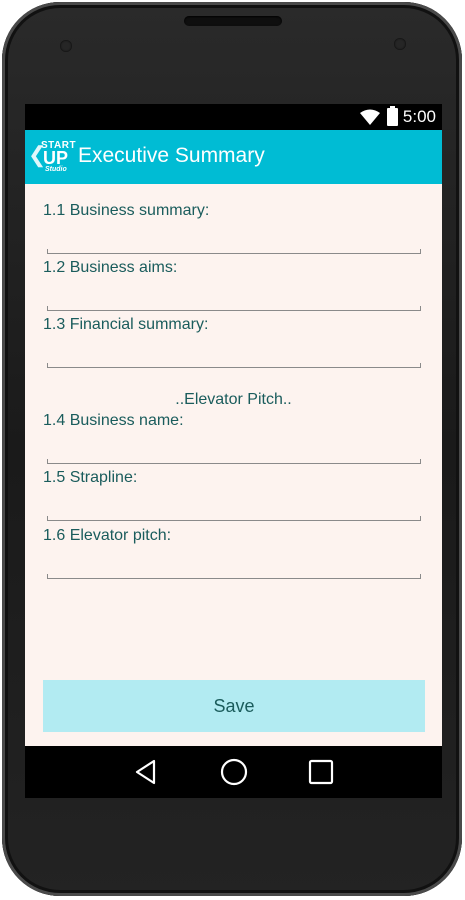 Image resolution: width=465 pixels, height=900 pixels. Describe the element at coordinates (370, 117) in the screenshot. I see `wifi-icon` at that location.